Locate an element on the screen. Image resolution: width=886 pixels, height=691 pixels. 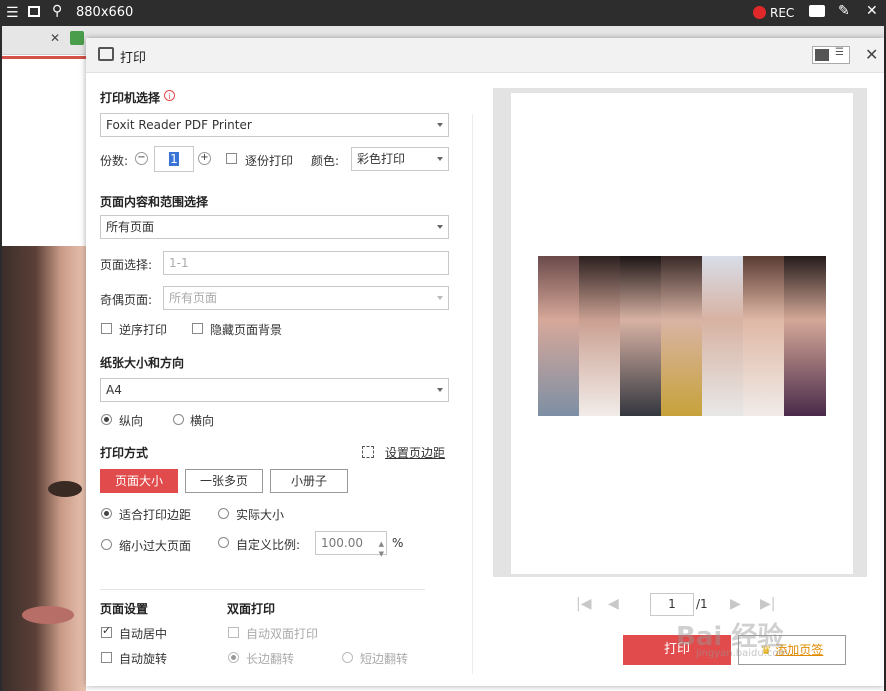
reverse-label: 逆序打印 is located at coordinates (143, 330).